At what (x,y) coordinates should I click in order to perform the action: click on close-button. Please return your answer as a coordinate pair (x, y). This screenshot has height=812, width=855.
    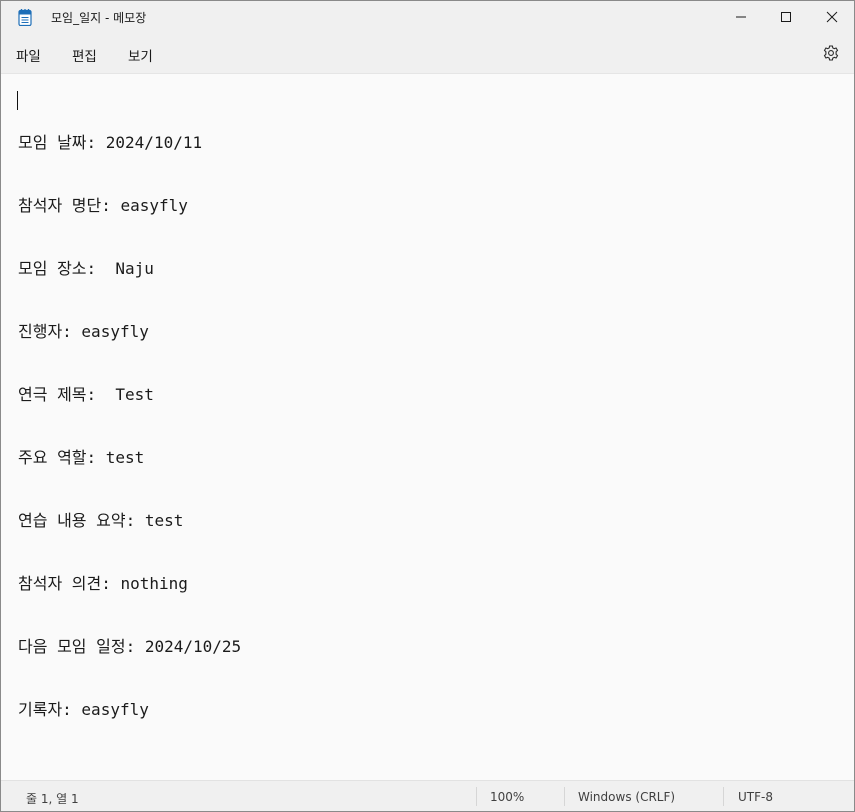
    Looking at the image, I should click on (831, 17).